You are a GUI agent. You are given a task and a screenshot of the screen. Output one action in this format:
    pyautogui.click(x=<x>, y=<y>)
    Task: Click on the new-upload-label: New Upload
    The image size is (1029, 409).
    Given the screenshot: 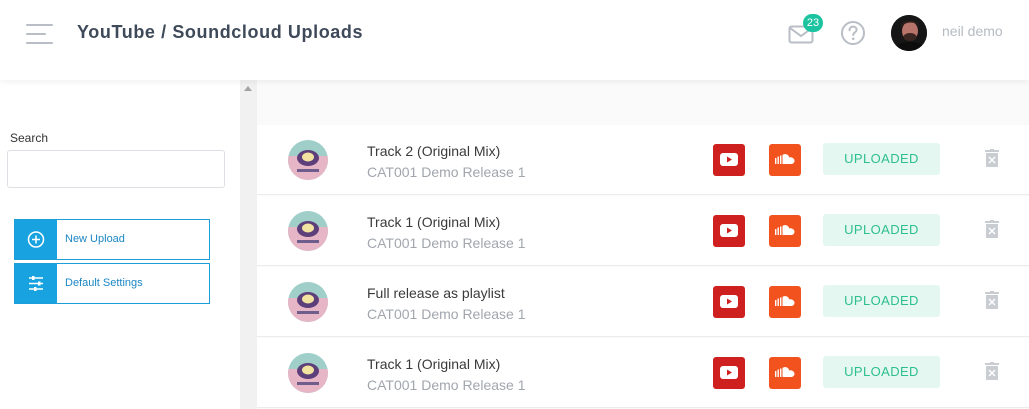 What is the action you would take?
    pyautogui.click(x=95, y=239)
    